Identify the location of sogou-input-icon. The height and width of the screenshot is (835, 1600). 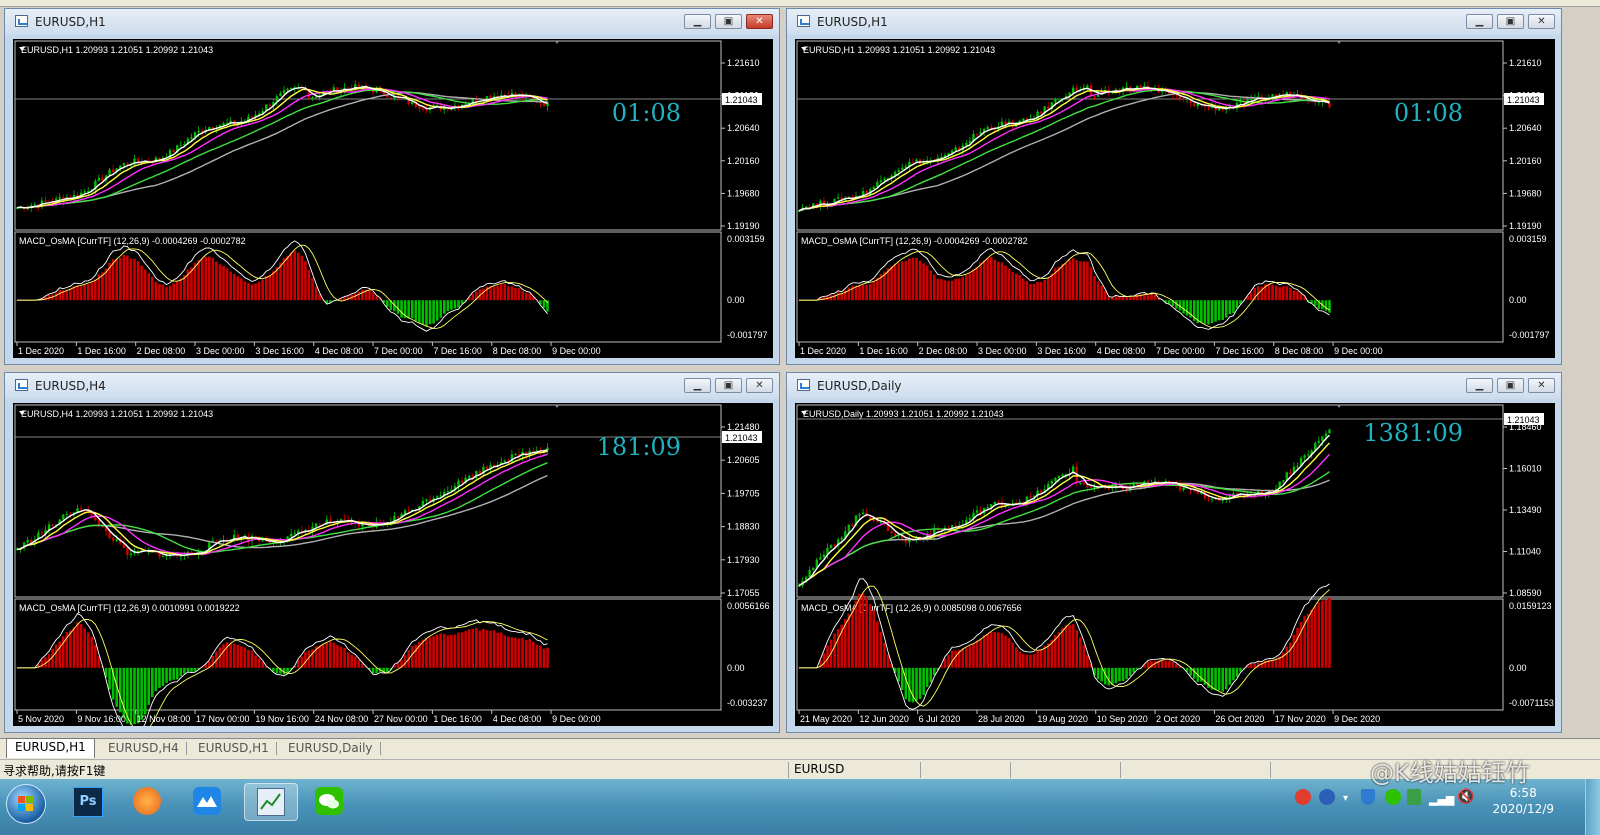
(1303, 797).